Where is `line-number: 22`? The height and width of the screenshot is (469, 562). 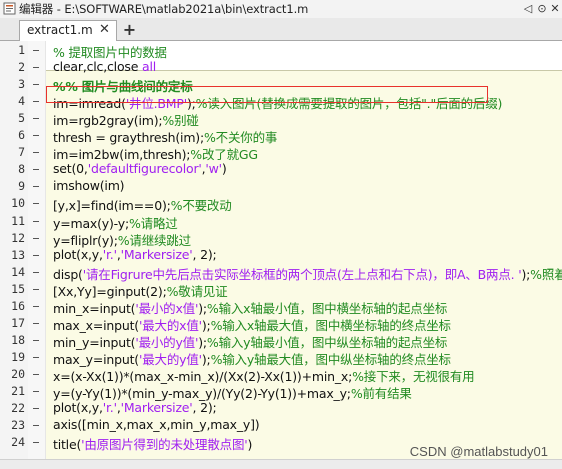 line-number: 22 is located at coordinates (18, 408).